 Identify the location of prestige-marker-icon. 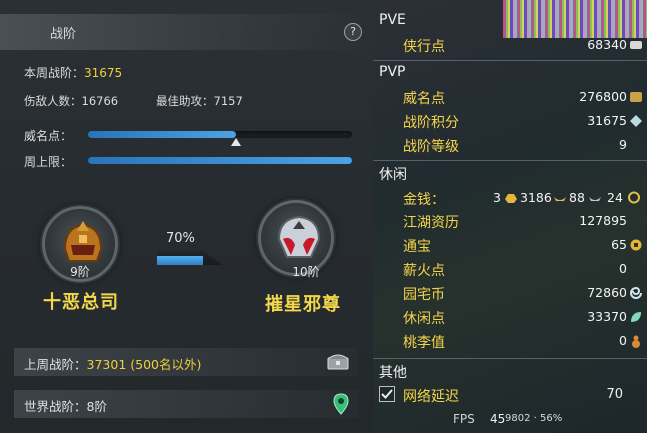
(235, 142).